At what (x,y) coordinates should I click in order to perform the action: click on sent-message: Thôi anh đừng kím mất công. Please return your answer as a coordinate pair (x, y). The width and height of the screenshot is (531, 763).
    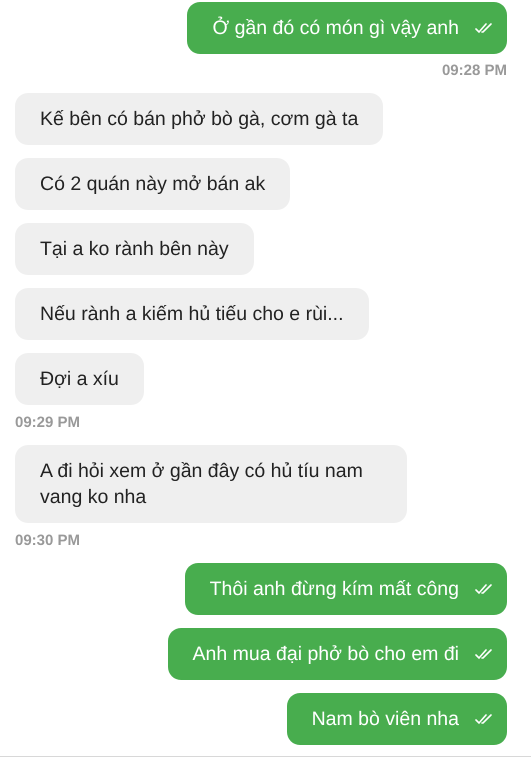
    Looking at the image, I should click on (345, 589).